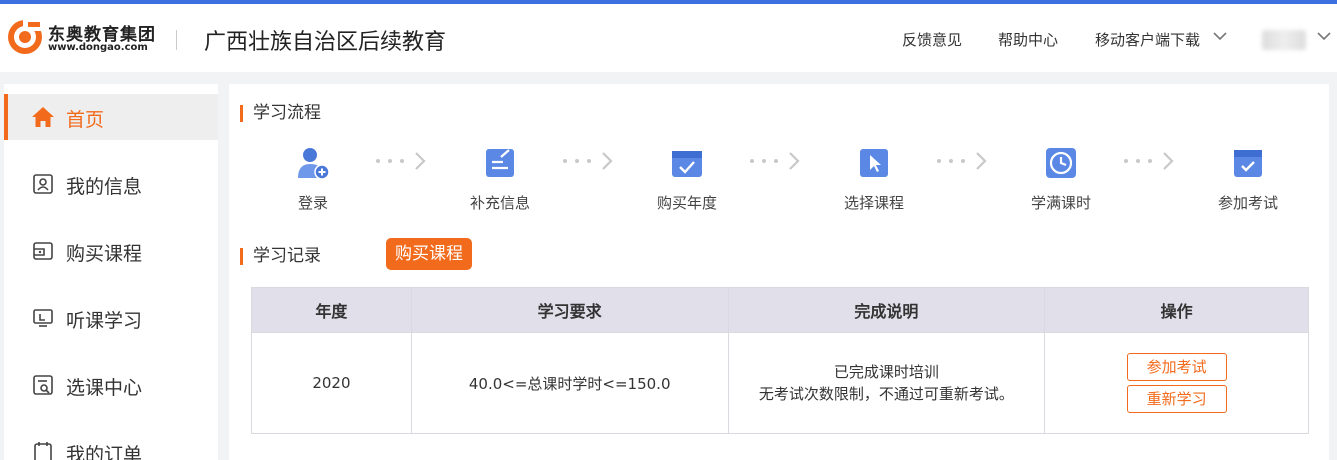  Describe the element at coordinates (104, 388) in the screenshot. I see `sidebar-item-label: 选课中心` at that location.